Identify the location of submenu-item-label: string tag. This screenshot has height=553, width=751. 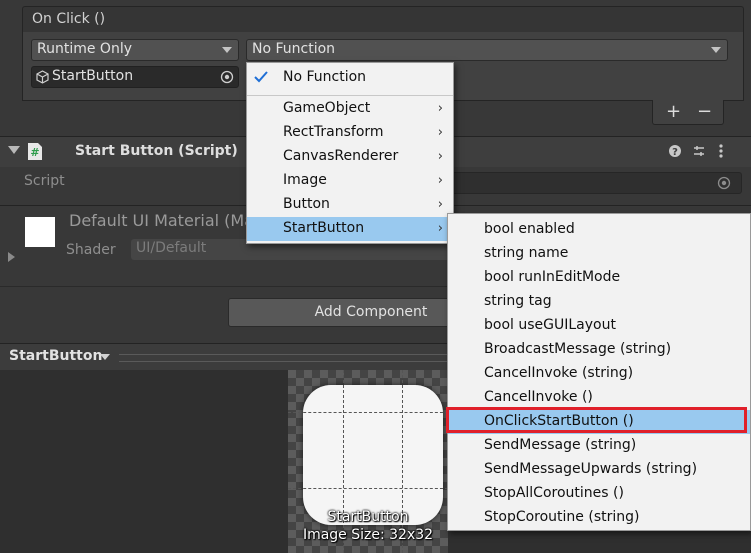
(518, 301).